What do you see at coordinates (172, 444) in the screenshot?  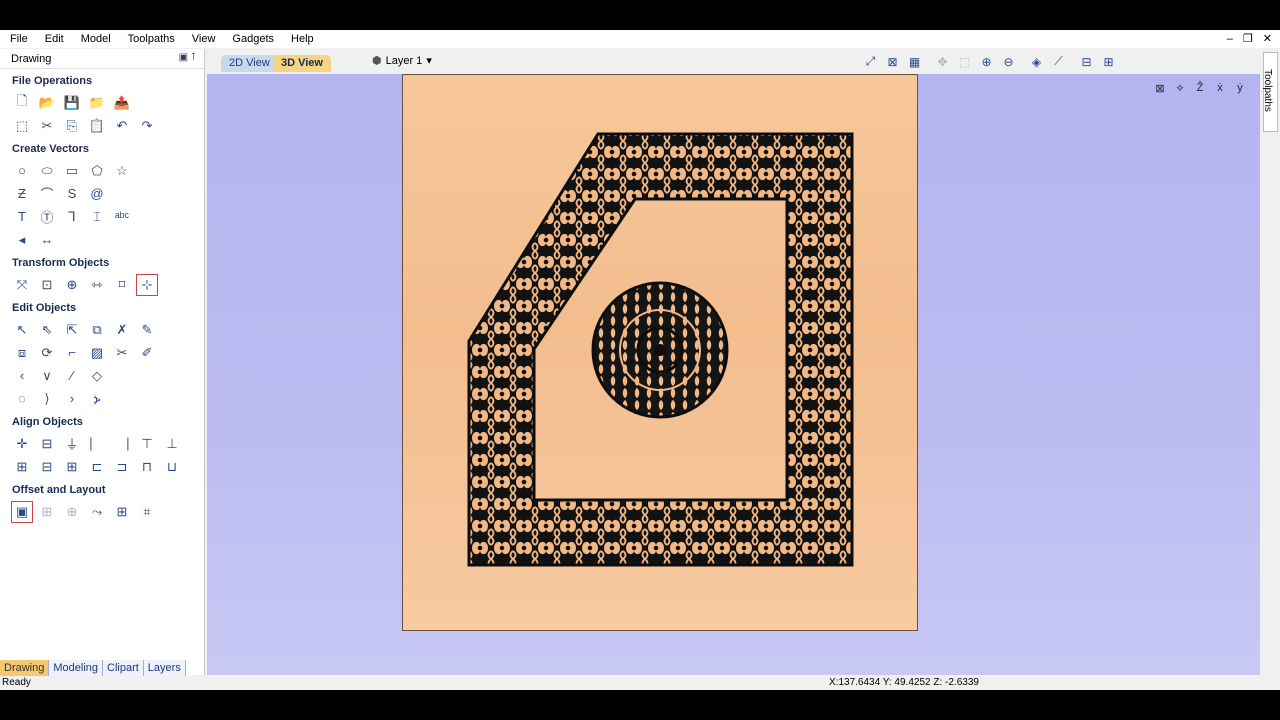 I see `align-bottom-icon: ⊥` at bounding box center [172, 444].